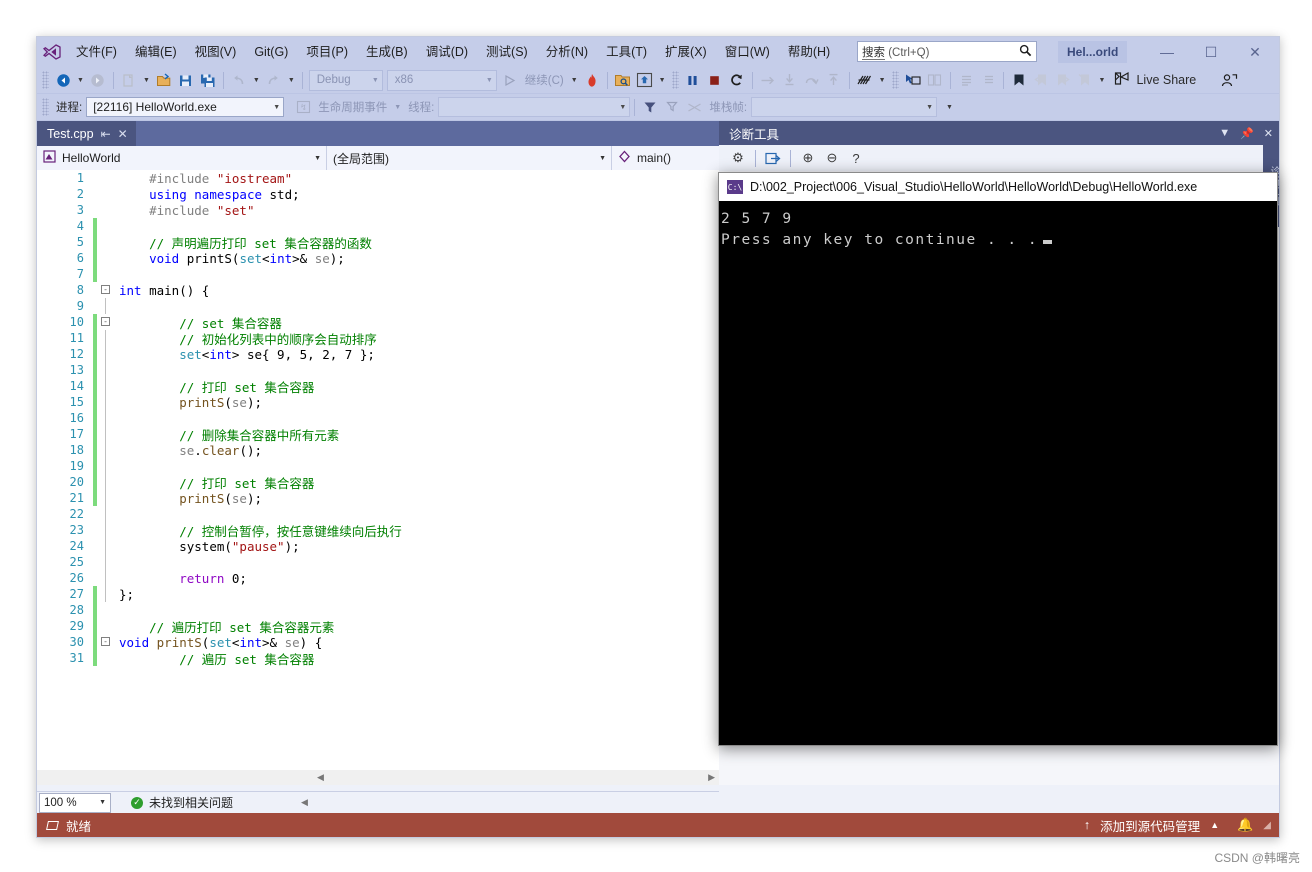 This screenshot has width=1312, height=872. What do you see at coordinates (182, 158) in the screenshot?
I see `project-combo: HelloWorld ▼` at bounding box center [182, 158].